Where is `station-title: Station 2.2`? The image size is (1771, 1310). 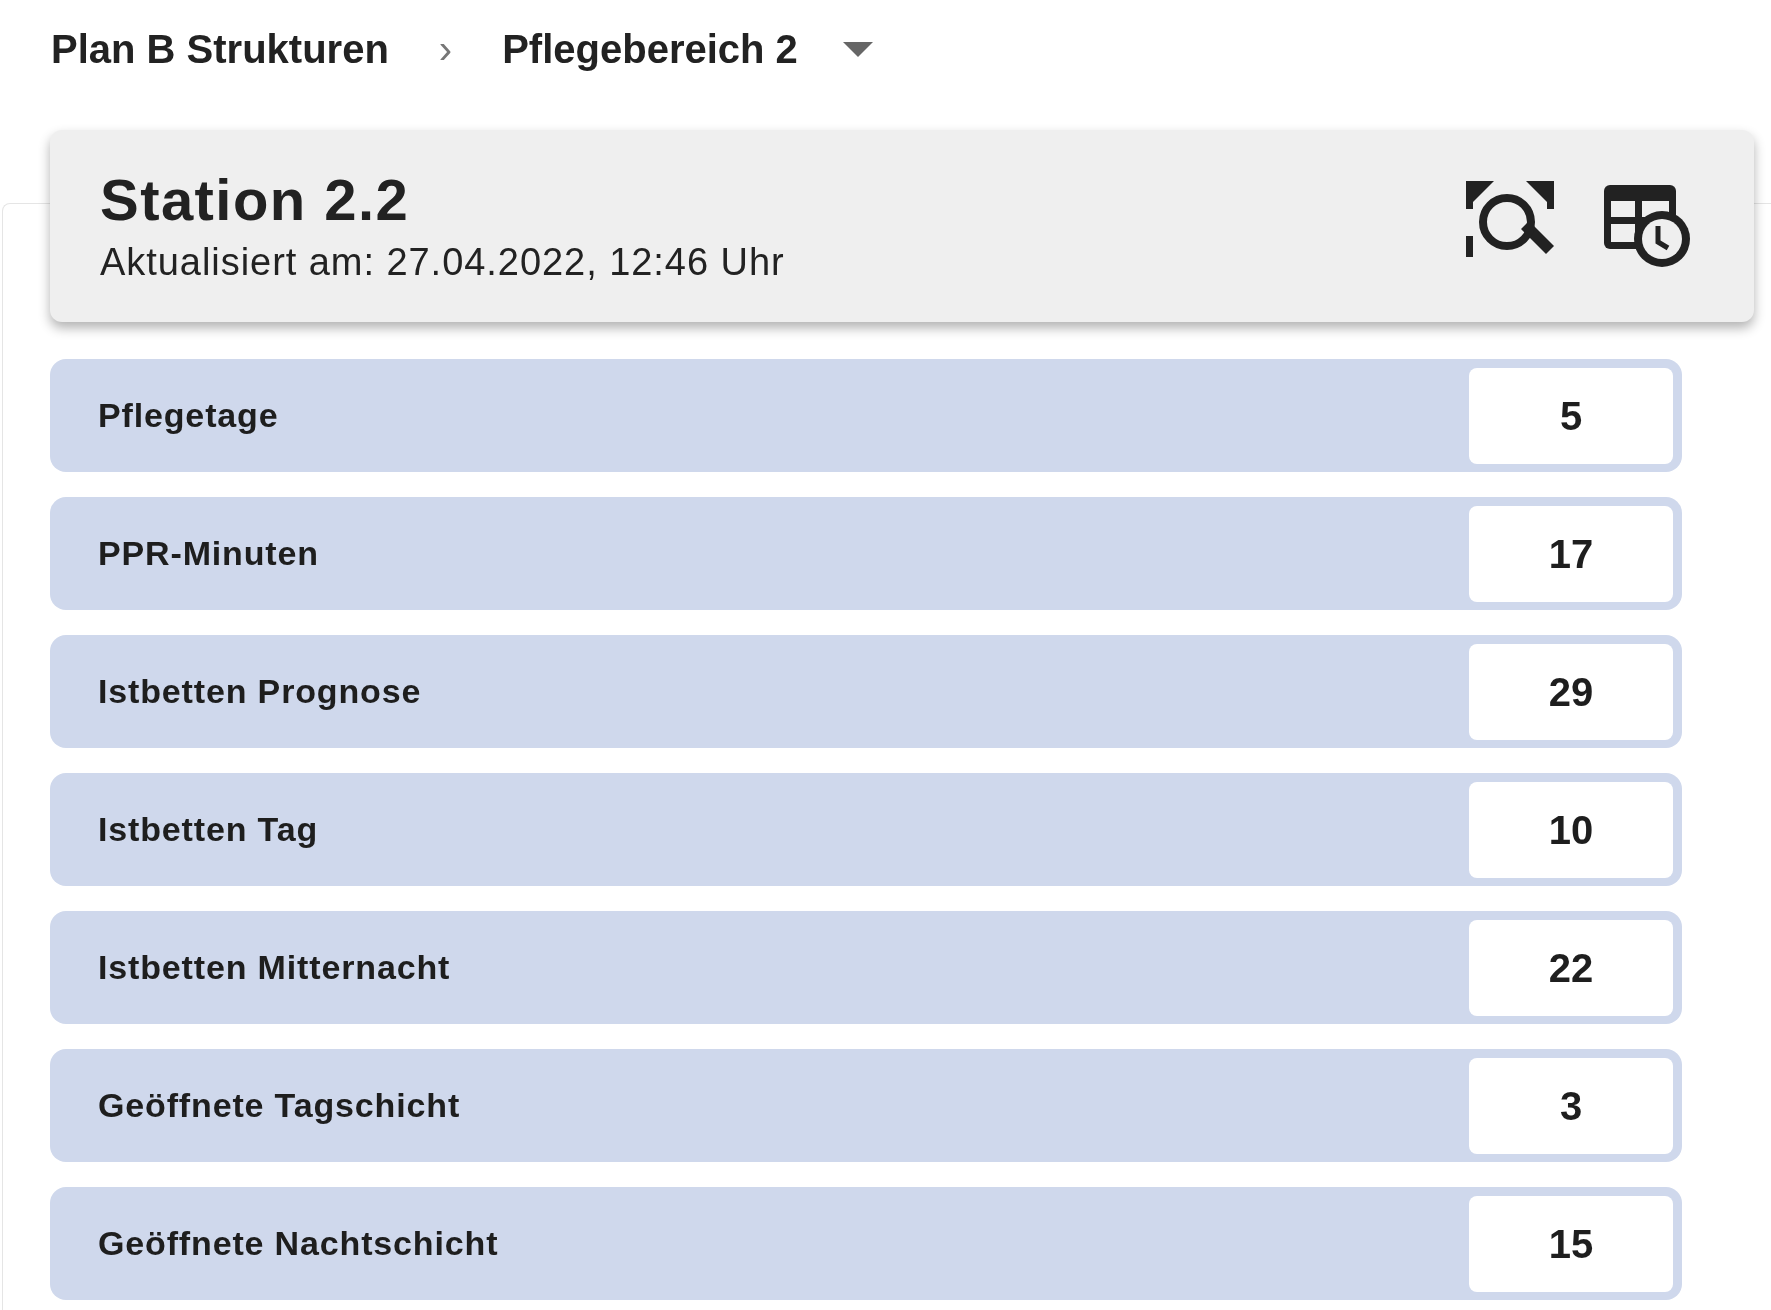
station-title: Station 2.2 is located at coordinates (255, 200).